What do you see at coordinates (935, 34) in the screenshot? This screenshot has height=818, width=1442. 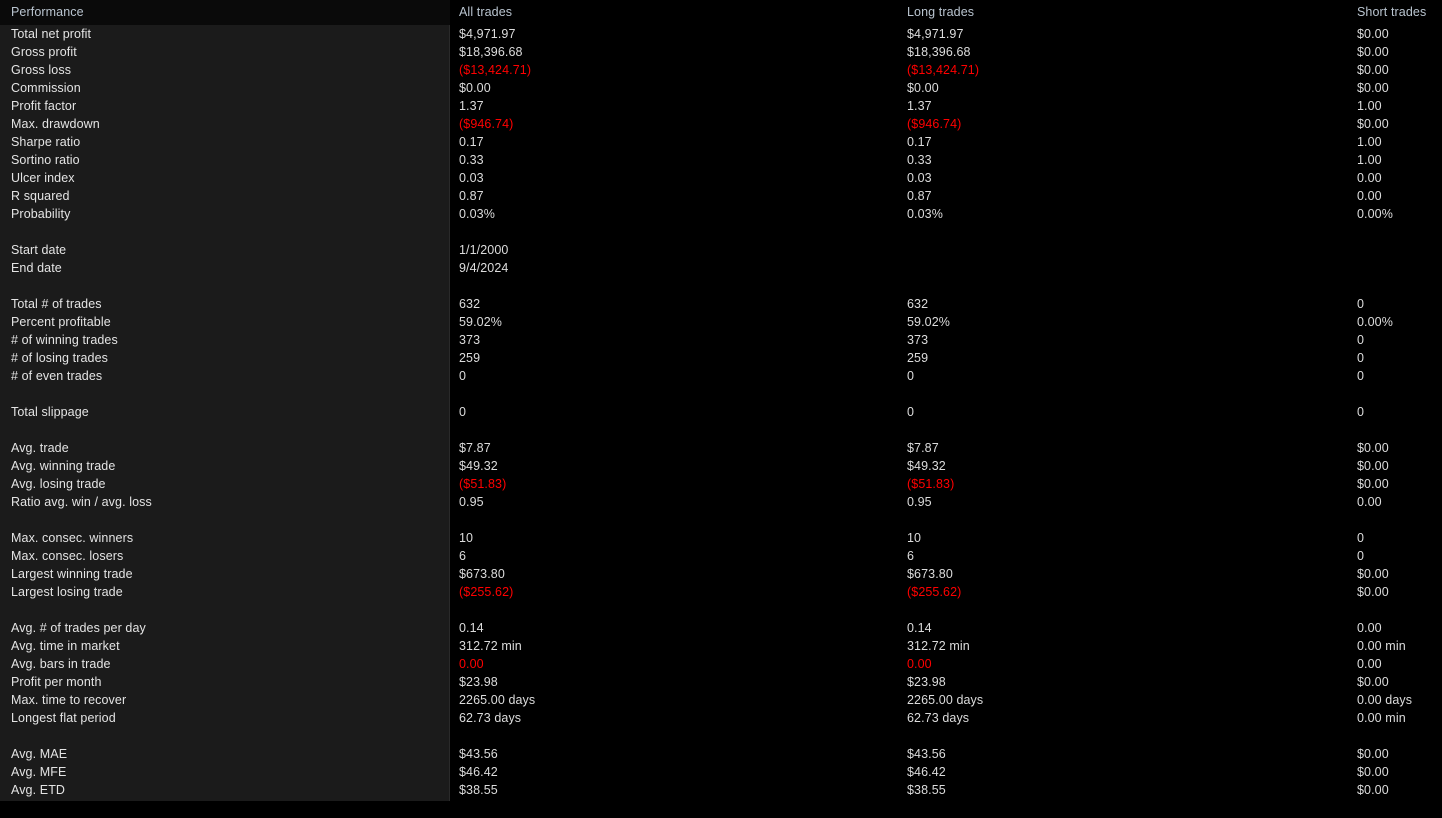 I see `metric-value-long: $4,971.97` at bounding box center [935, 34].